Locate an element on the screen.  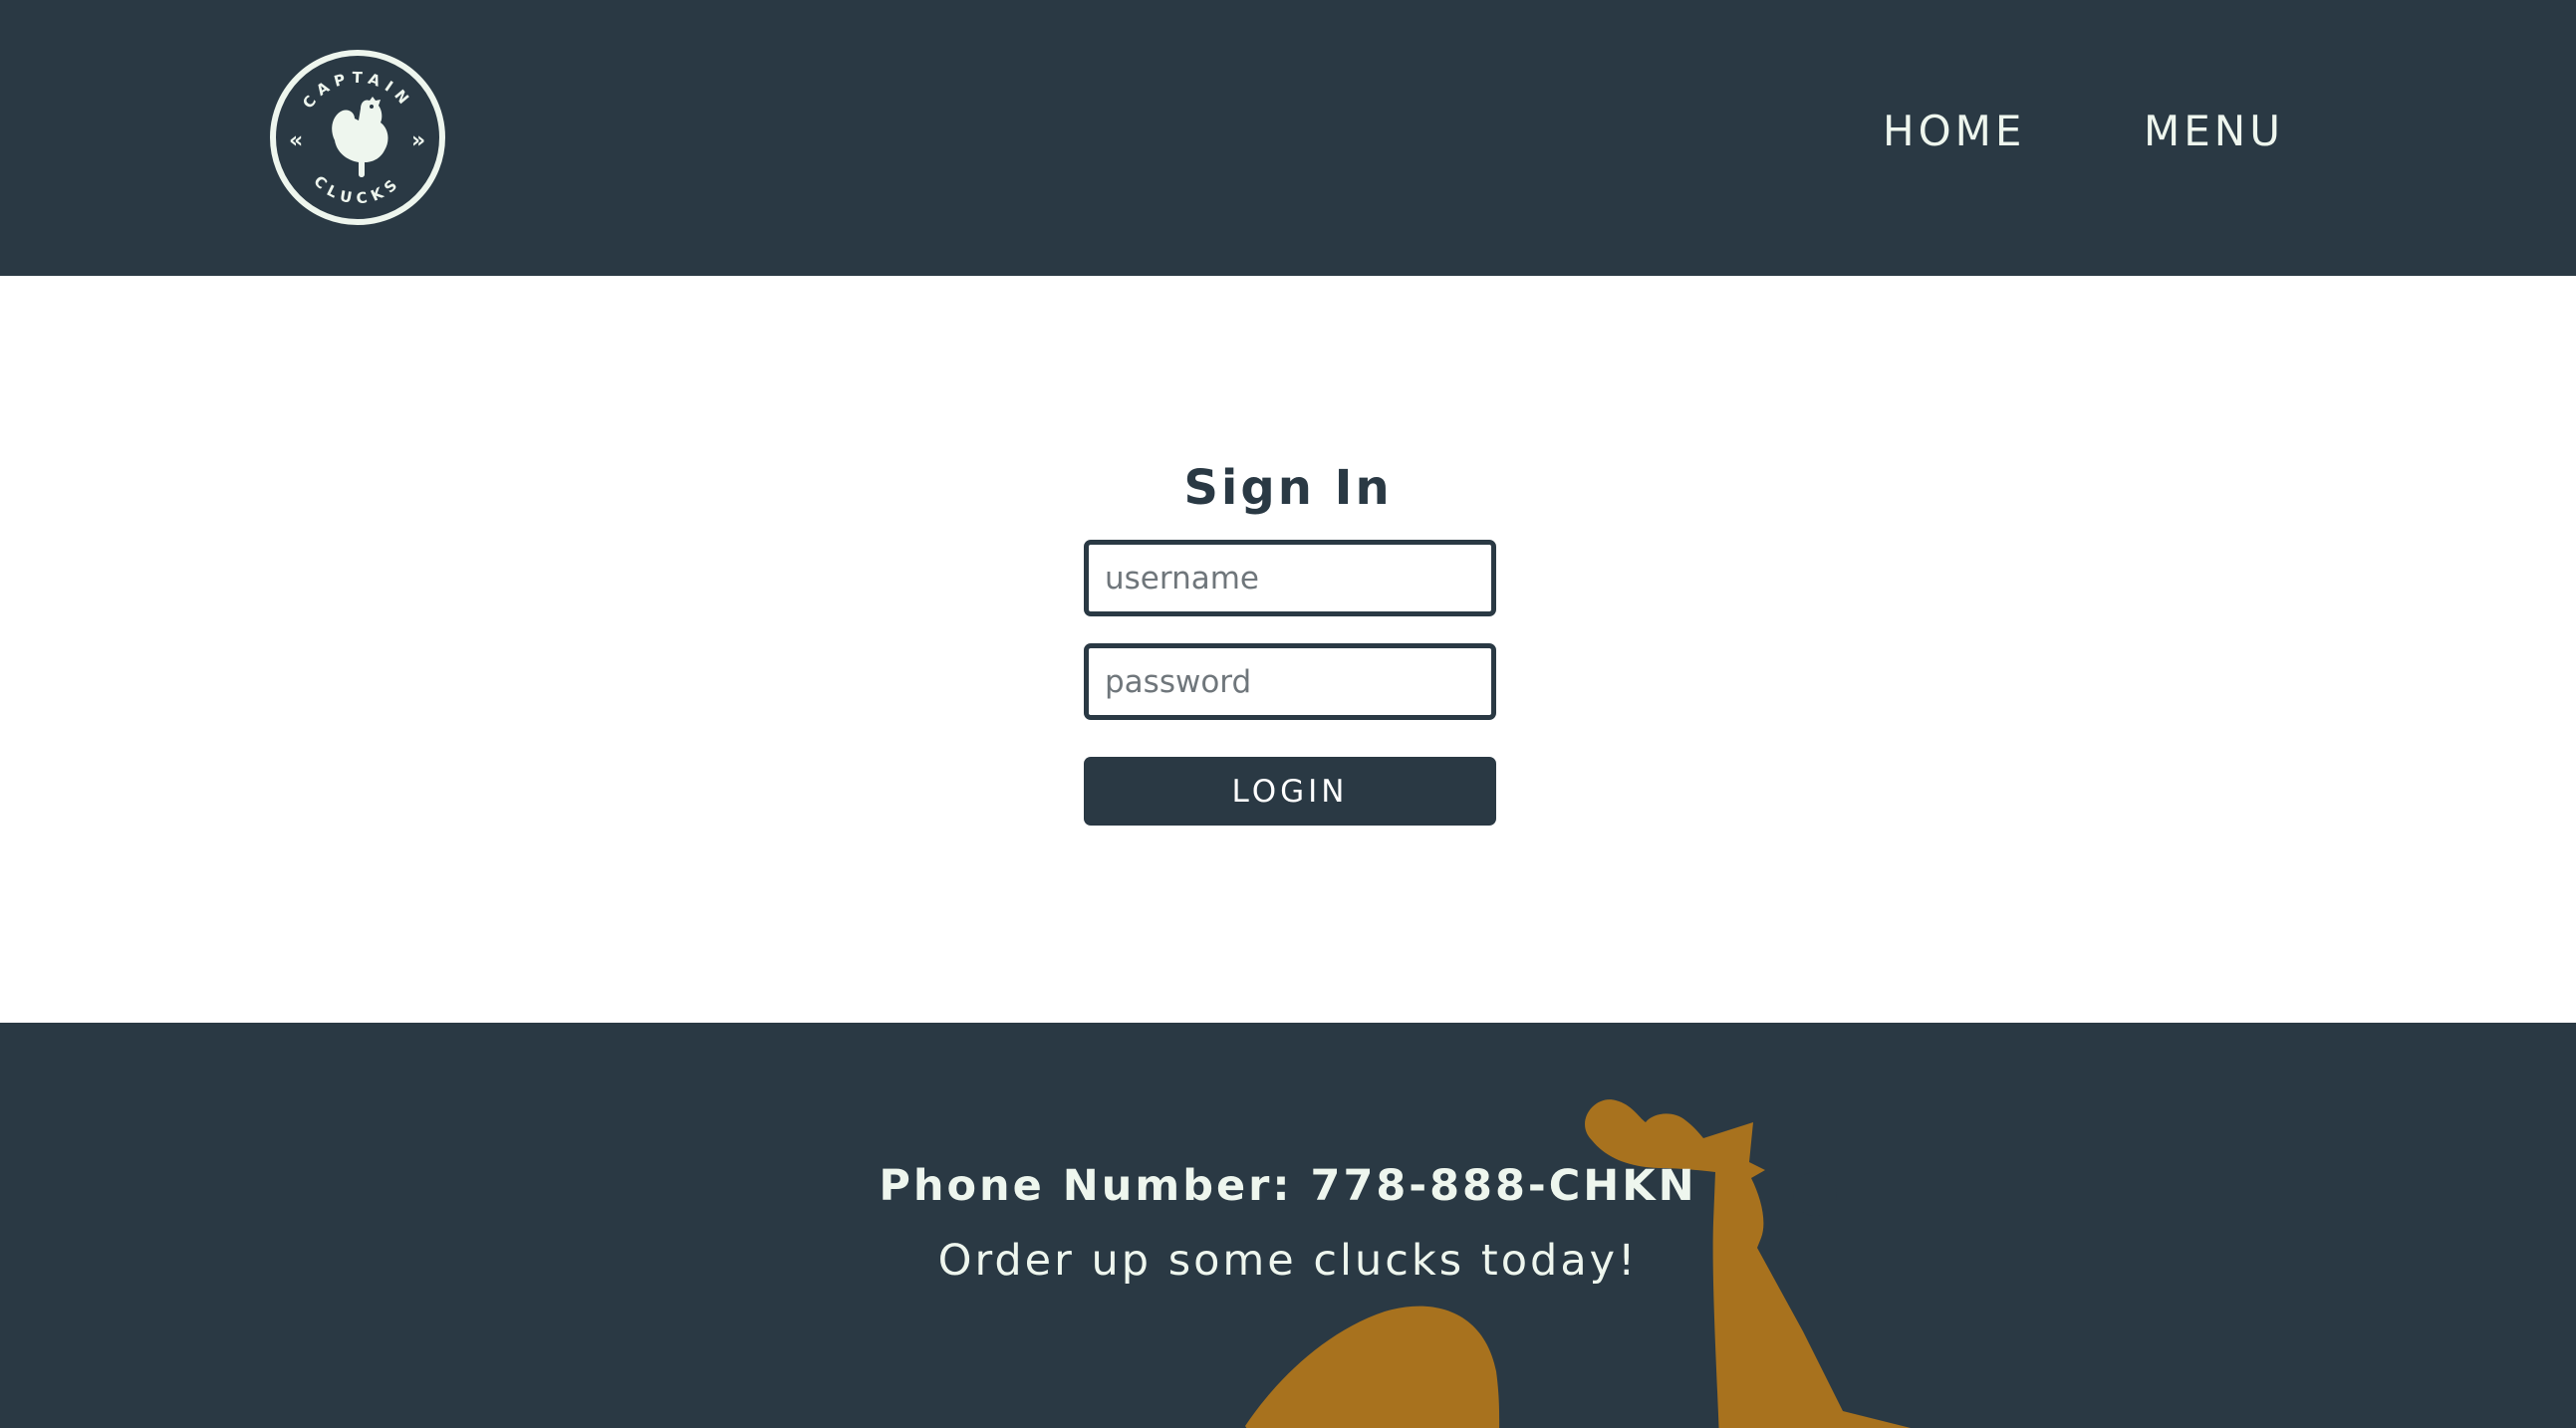
footer-tagline: Order up some clucks today! is located at coordinates (1288, 1261).